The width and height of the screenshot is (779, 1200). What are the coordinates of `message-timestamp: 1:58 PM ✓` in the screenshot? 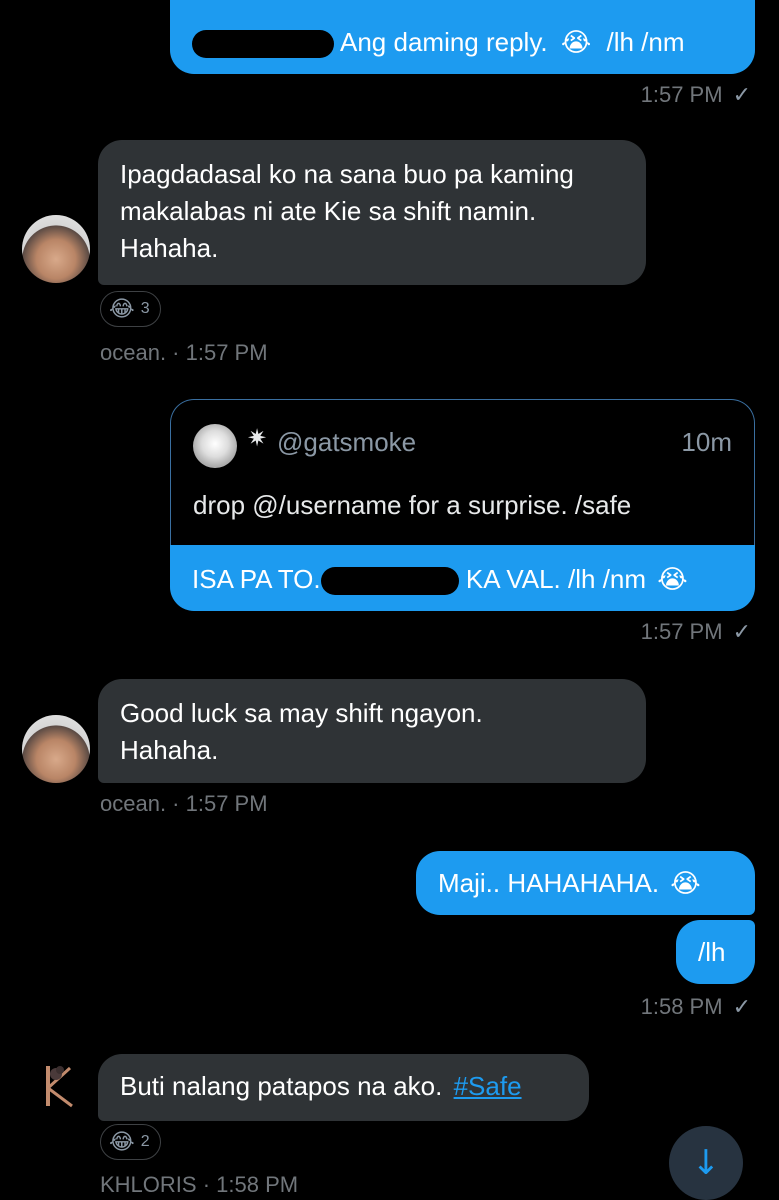 It's located at (696, 1007).